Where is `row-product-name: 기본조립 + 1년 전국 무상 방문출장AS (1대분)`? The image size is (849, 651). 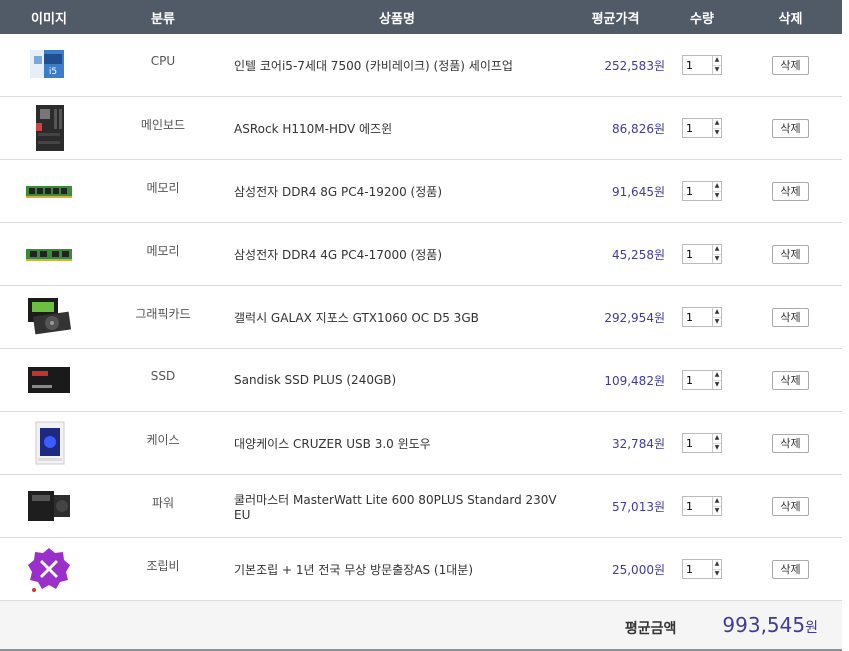
row-product-name: 기본조립 + 1년 전국 무상 방문출장AS (1대분) is located at coordinates (397, 569).